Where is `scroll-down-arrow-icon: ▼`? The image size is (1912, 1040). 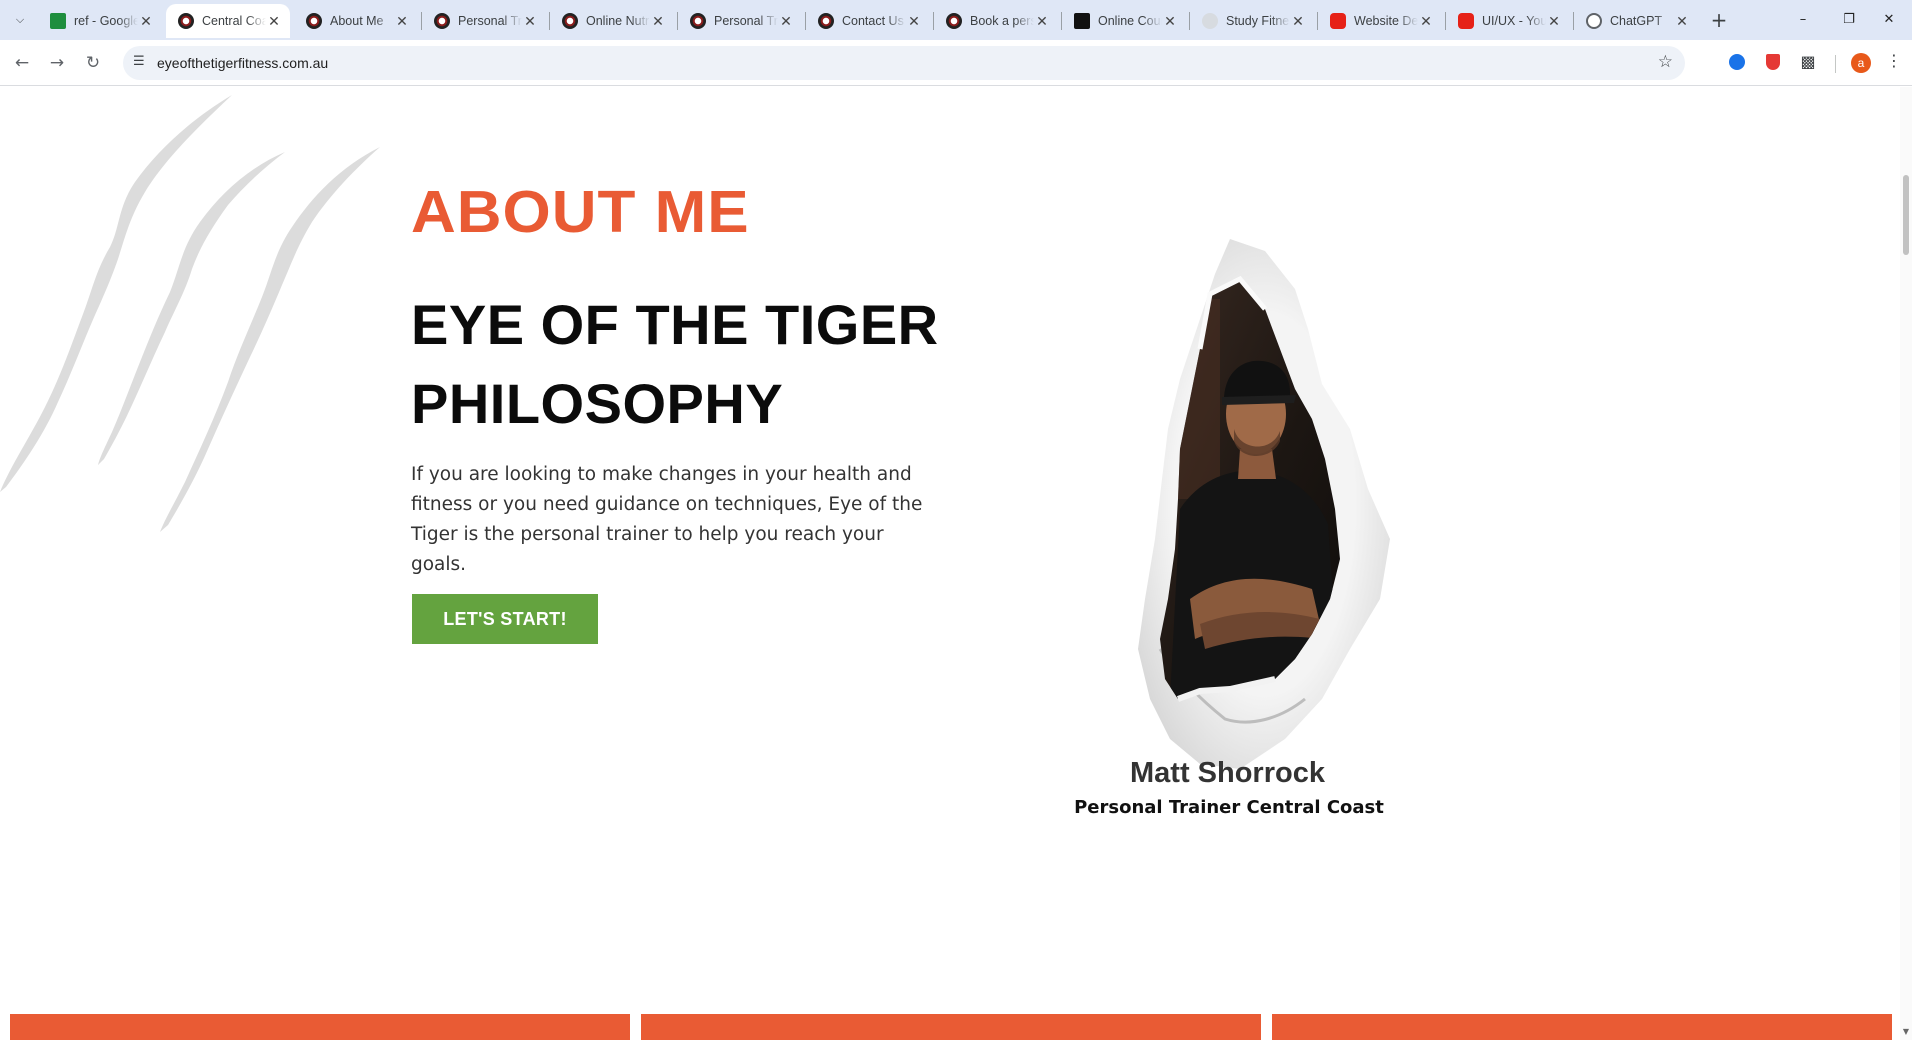
scroll-down-arrow-icon: ▼ is located at coordinates (1906, 1031).